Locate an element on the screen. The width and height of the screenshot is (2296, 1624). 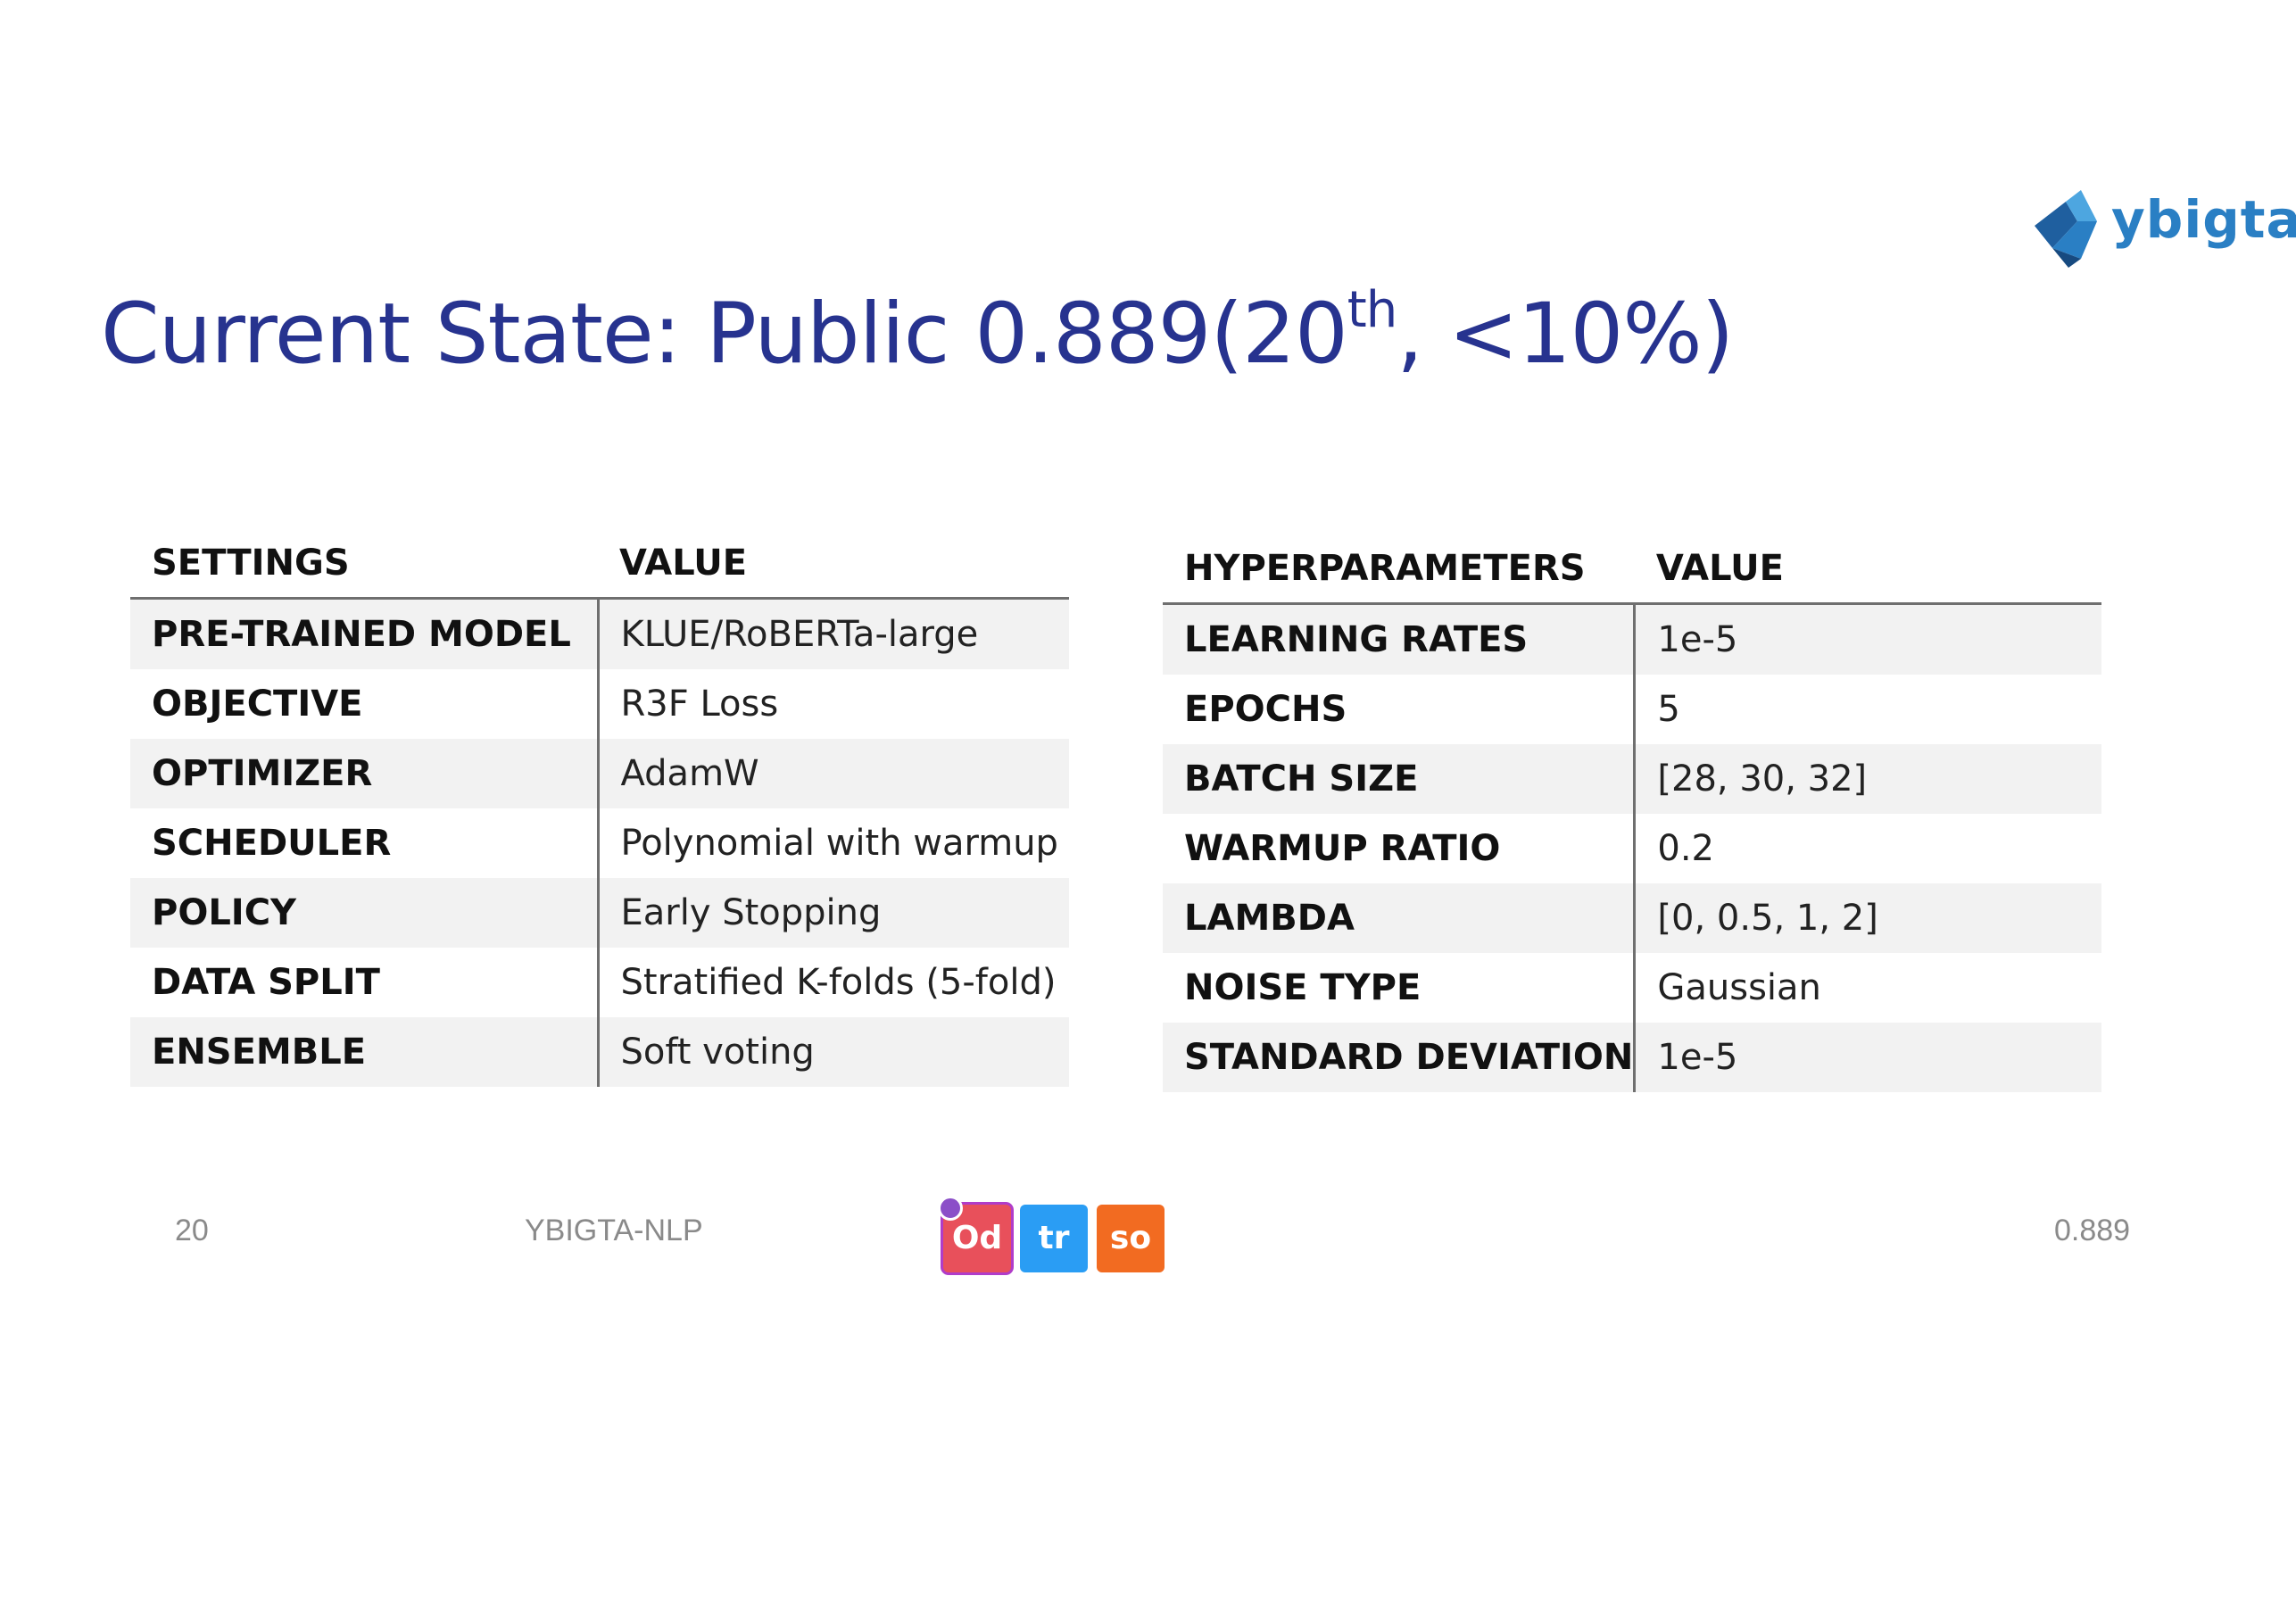
table-row: EPOCHS 5 is located at coordinates (1632, 709).